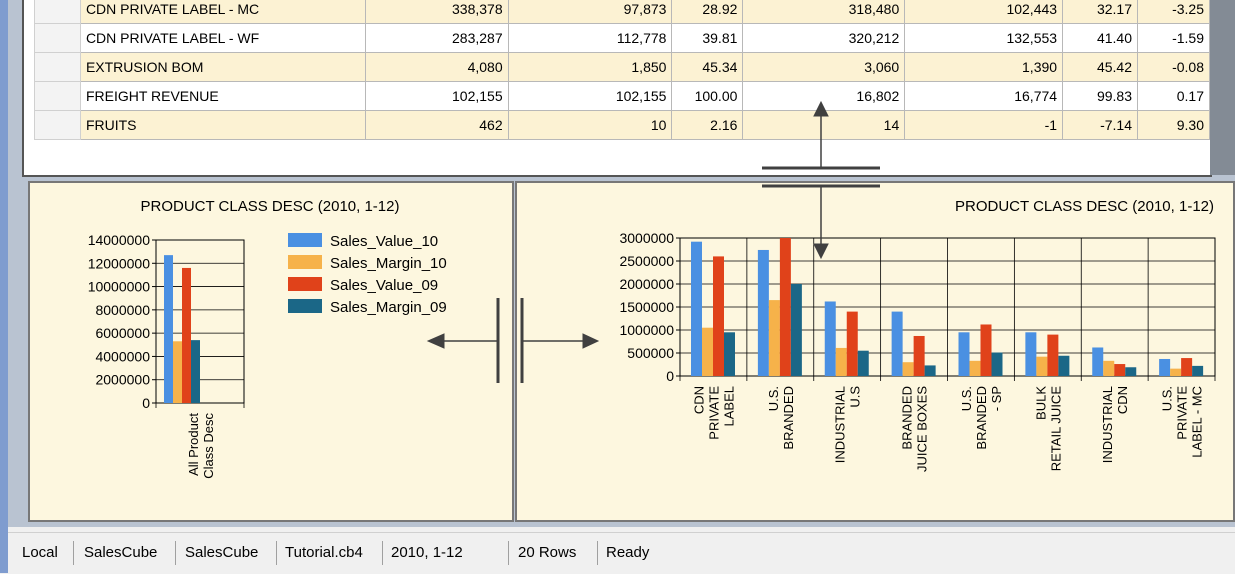 The height and width of the screenshot is (574, 1235). Describe the element at coordinates (855, 397) in the screenshot. I see `x-tick-label: U.S` at that location.